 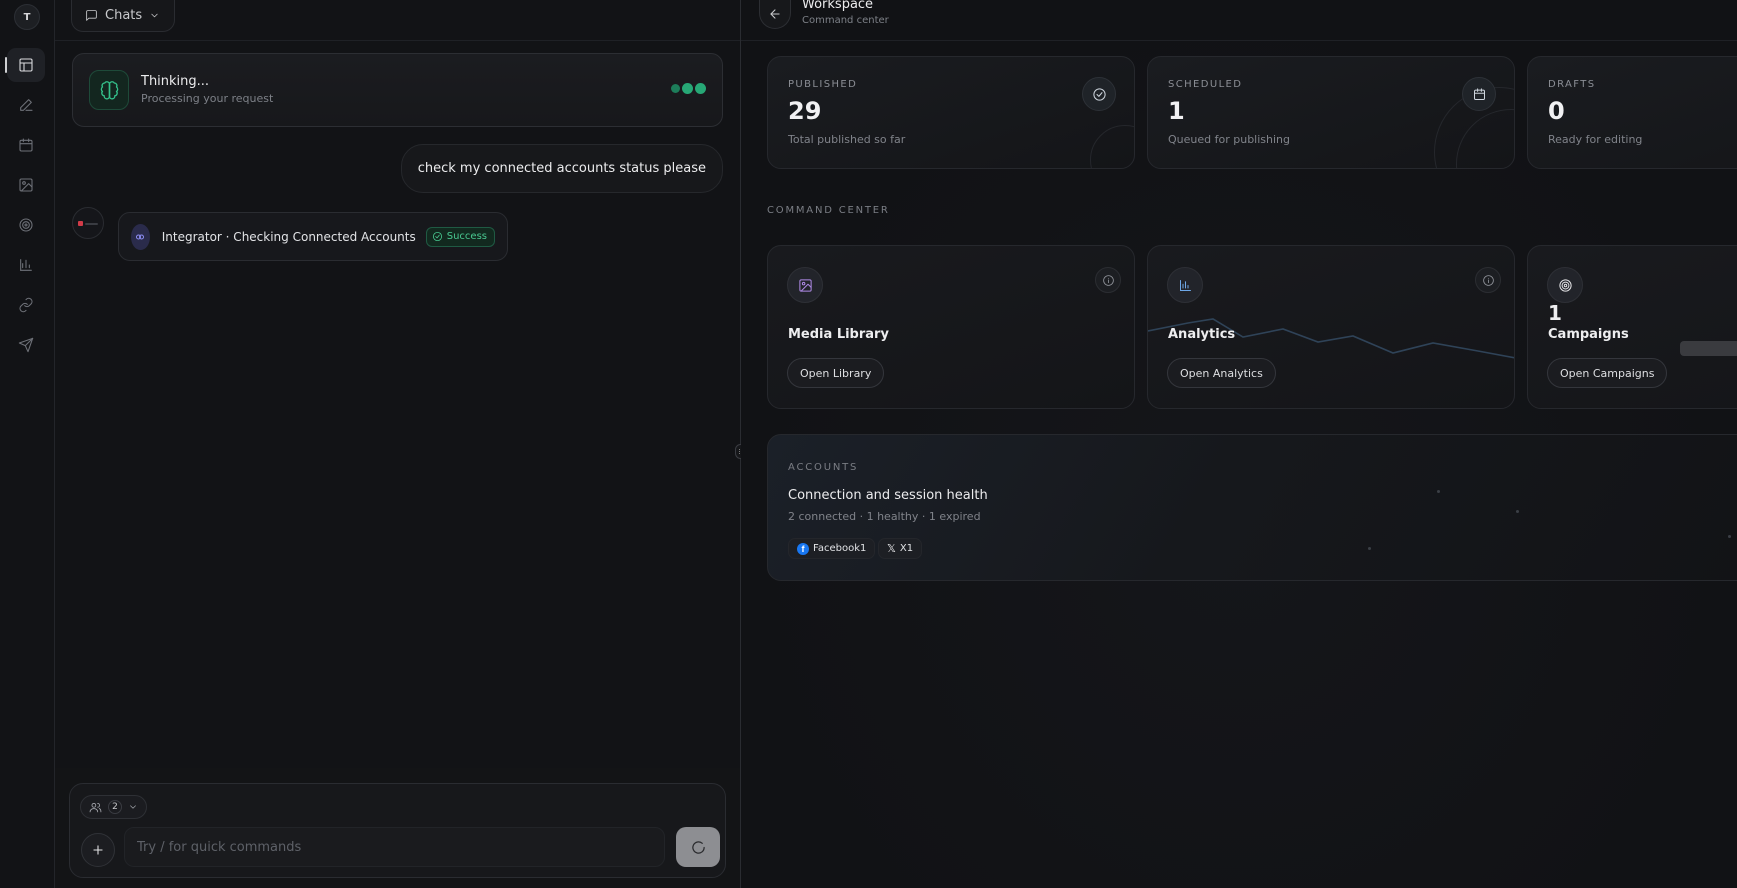 I want to click on stat-label: PUBLISHED, so click(x=823, y=84).